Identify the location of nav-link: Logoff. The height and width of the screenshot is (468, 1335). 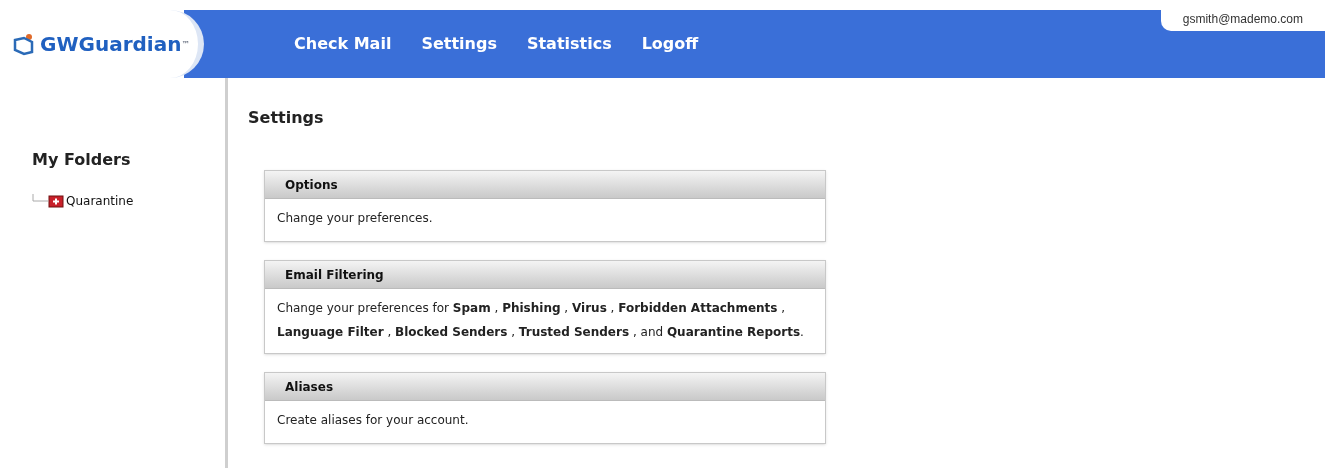
(670, 44).